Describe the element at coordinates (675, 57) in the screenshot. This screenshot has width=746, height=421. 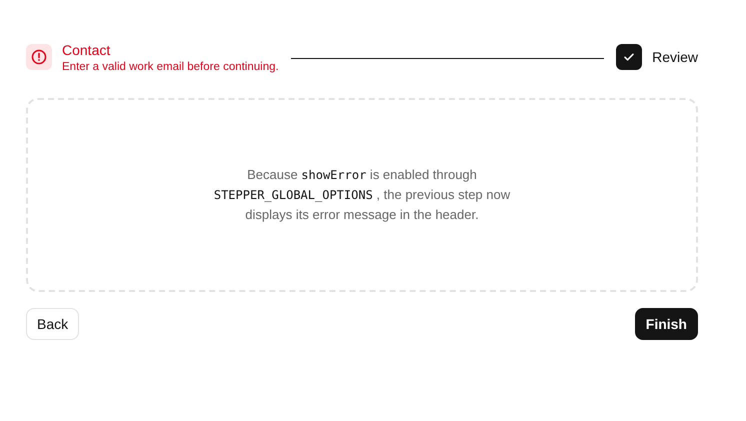
I see `step-label: Review` at that location.